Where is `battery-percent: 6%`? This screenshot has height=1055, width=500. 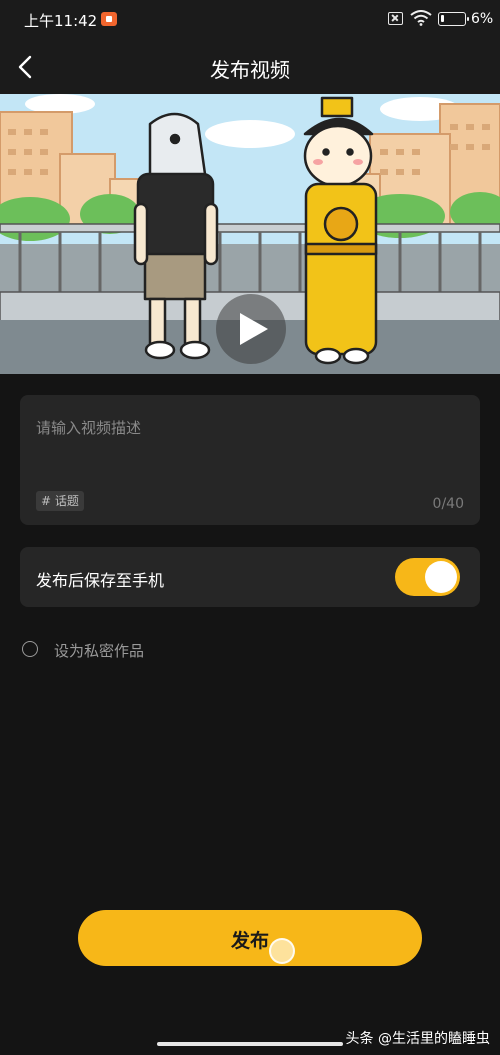 battery-percent: 6% is located at coordinates (482, 19).